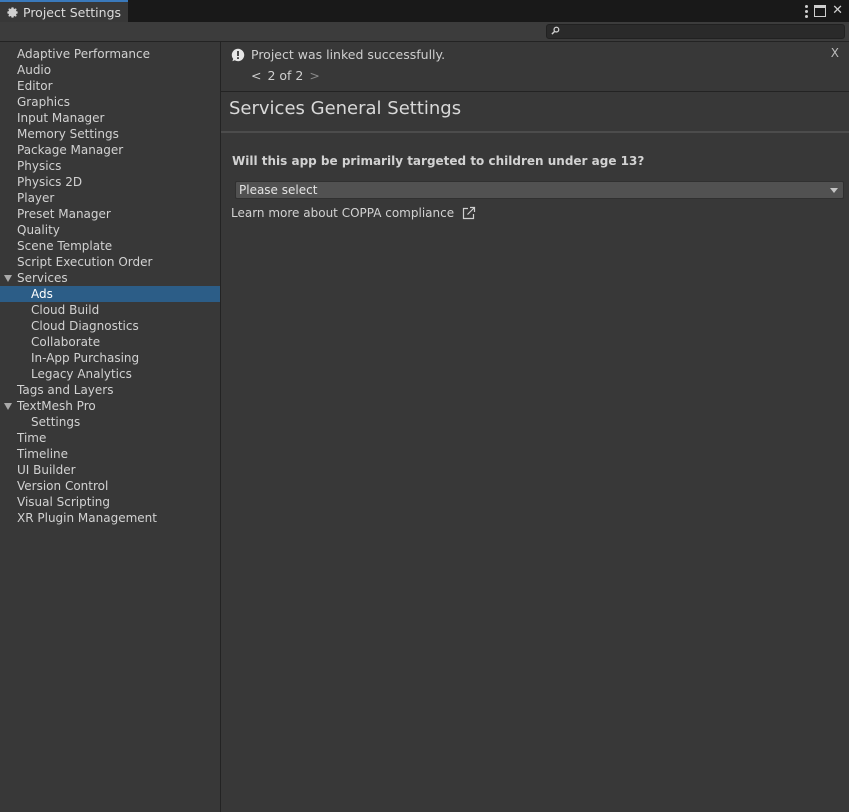 Image resolution: width=849 pixels, height=812 pixels. Describe the element at coordinates (110, 118) in the screenshot. I see `sidebar-item-input-manager: Input Manager` at that location.